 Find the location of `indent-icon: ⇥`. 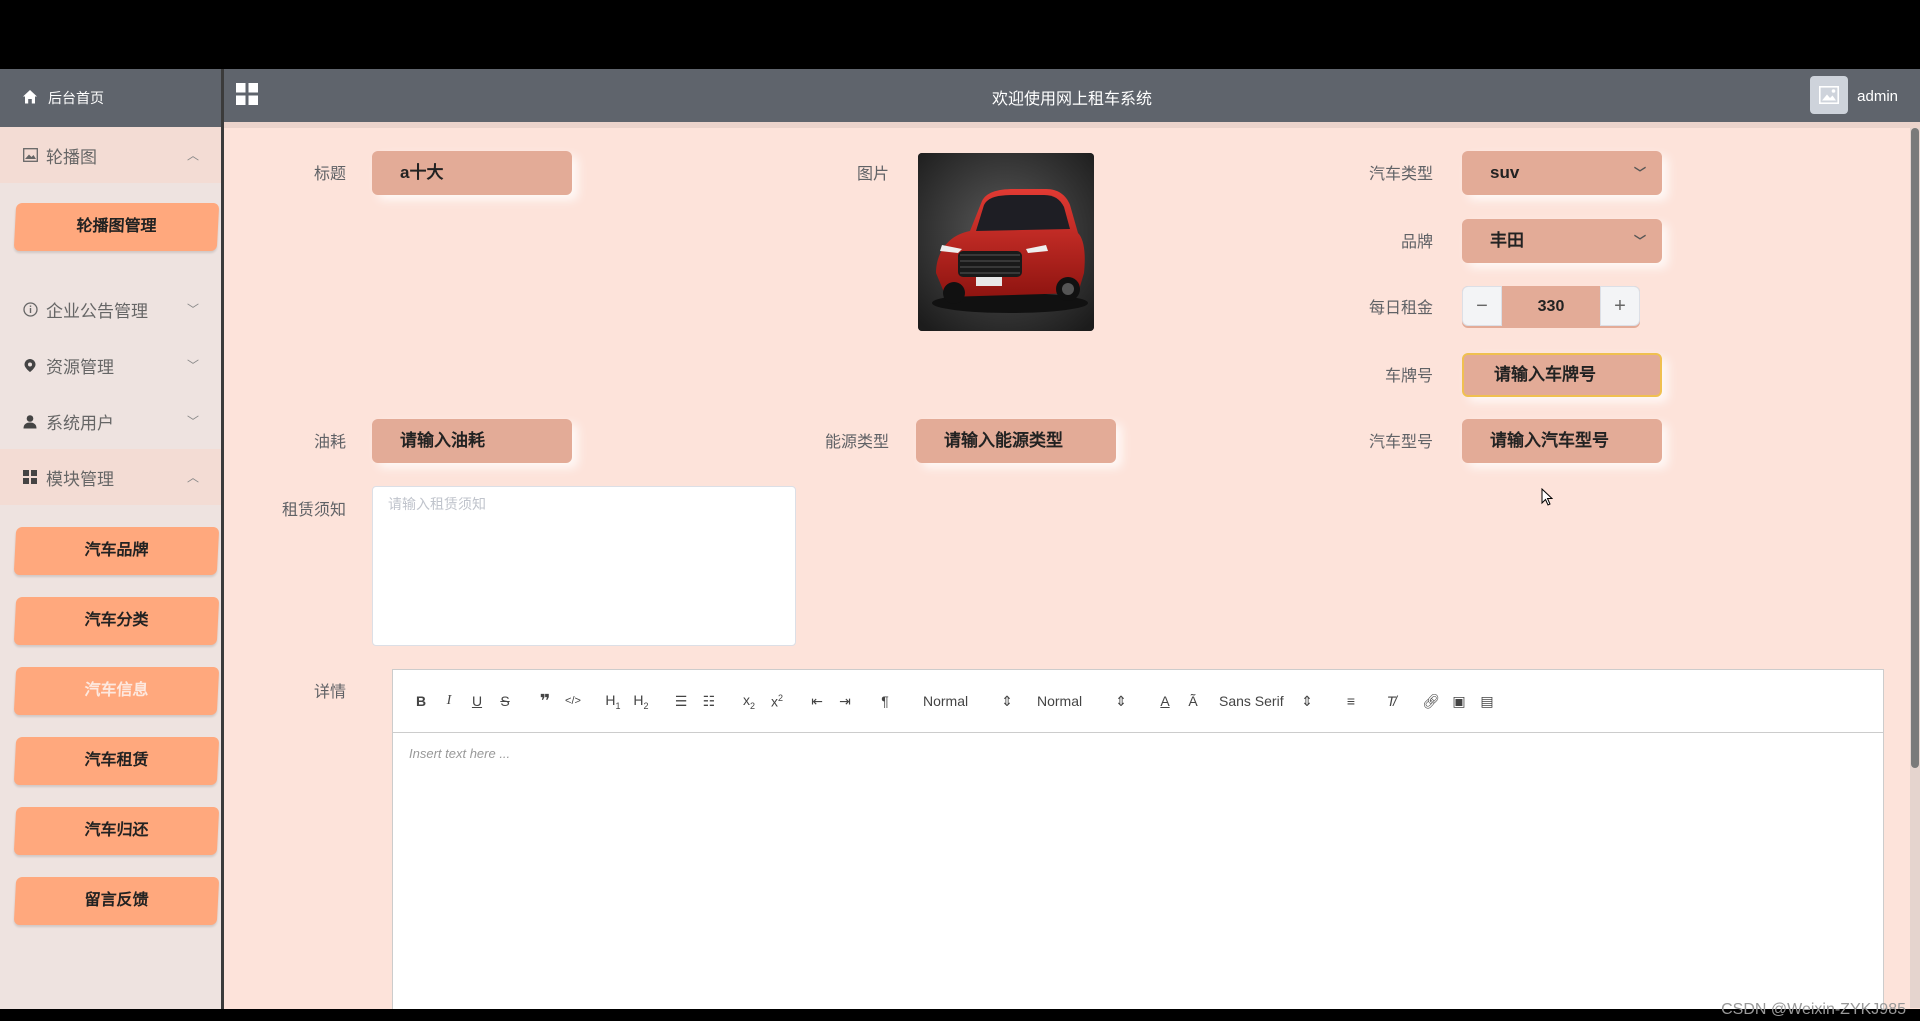

indent-icon: ⇥ is located at coordinates (845, 701).